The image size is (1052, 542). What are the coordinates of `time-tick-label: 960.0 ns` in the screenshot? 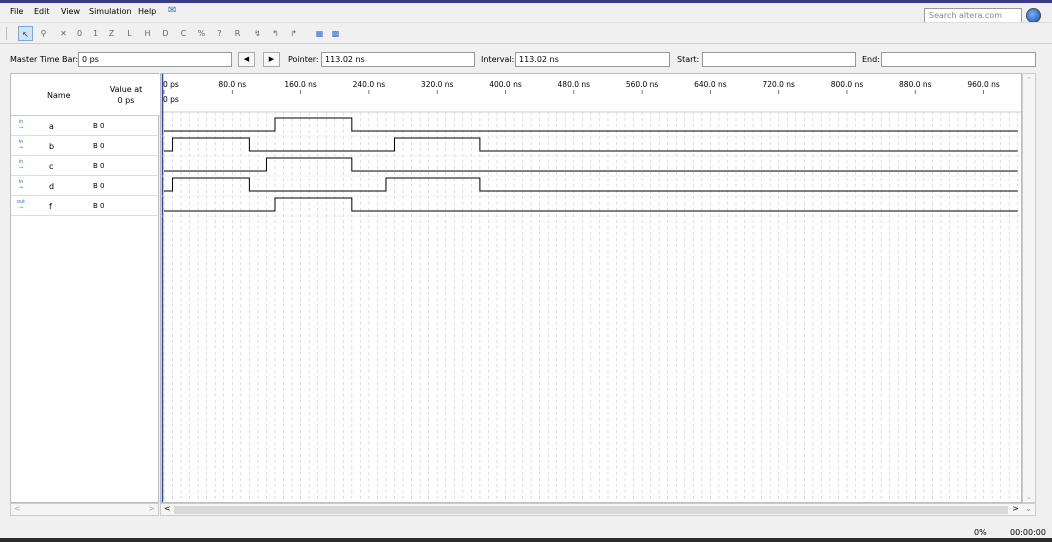 It's located at (983, 84).